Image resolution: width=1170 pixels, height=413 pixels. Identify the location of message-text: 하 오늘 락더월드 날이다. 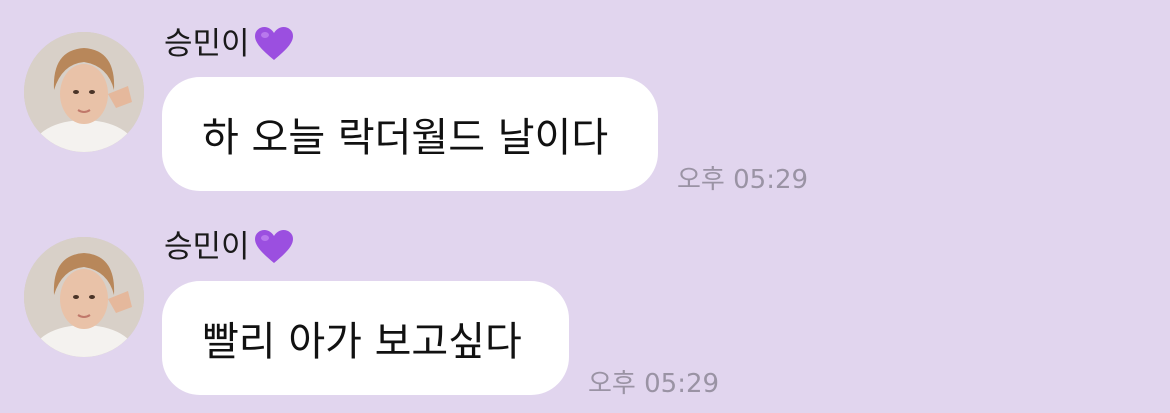
(405, 138).